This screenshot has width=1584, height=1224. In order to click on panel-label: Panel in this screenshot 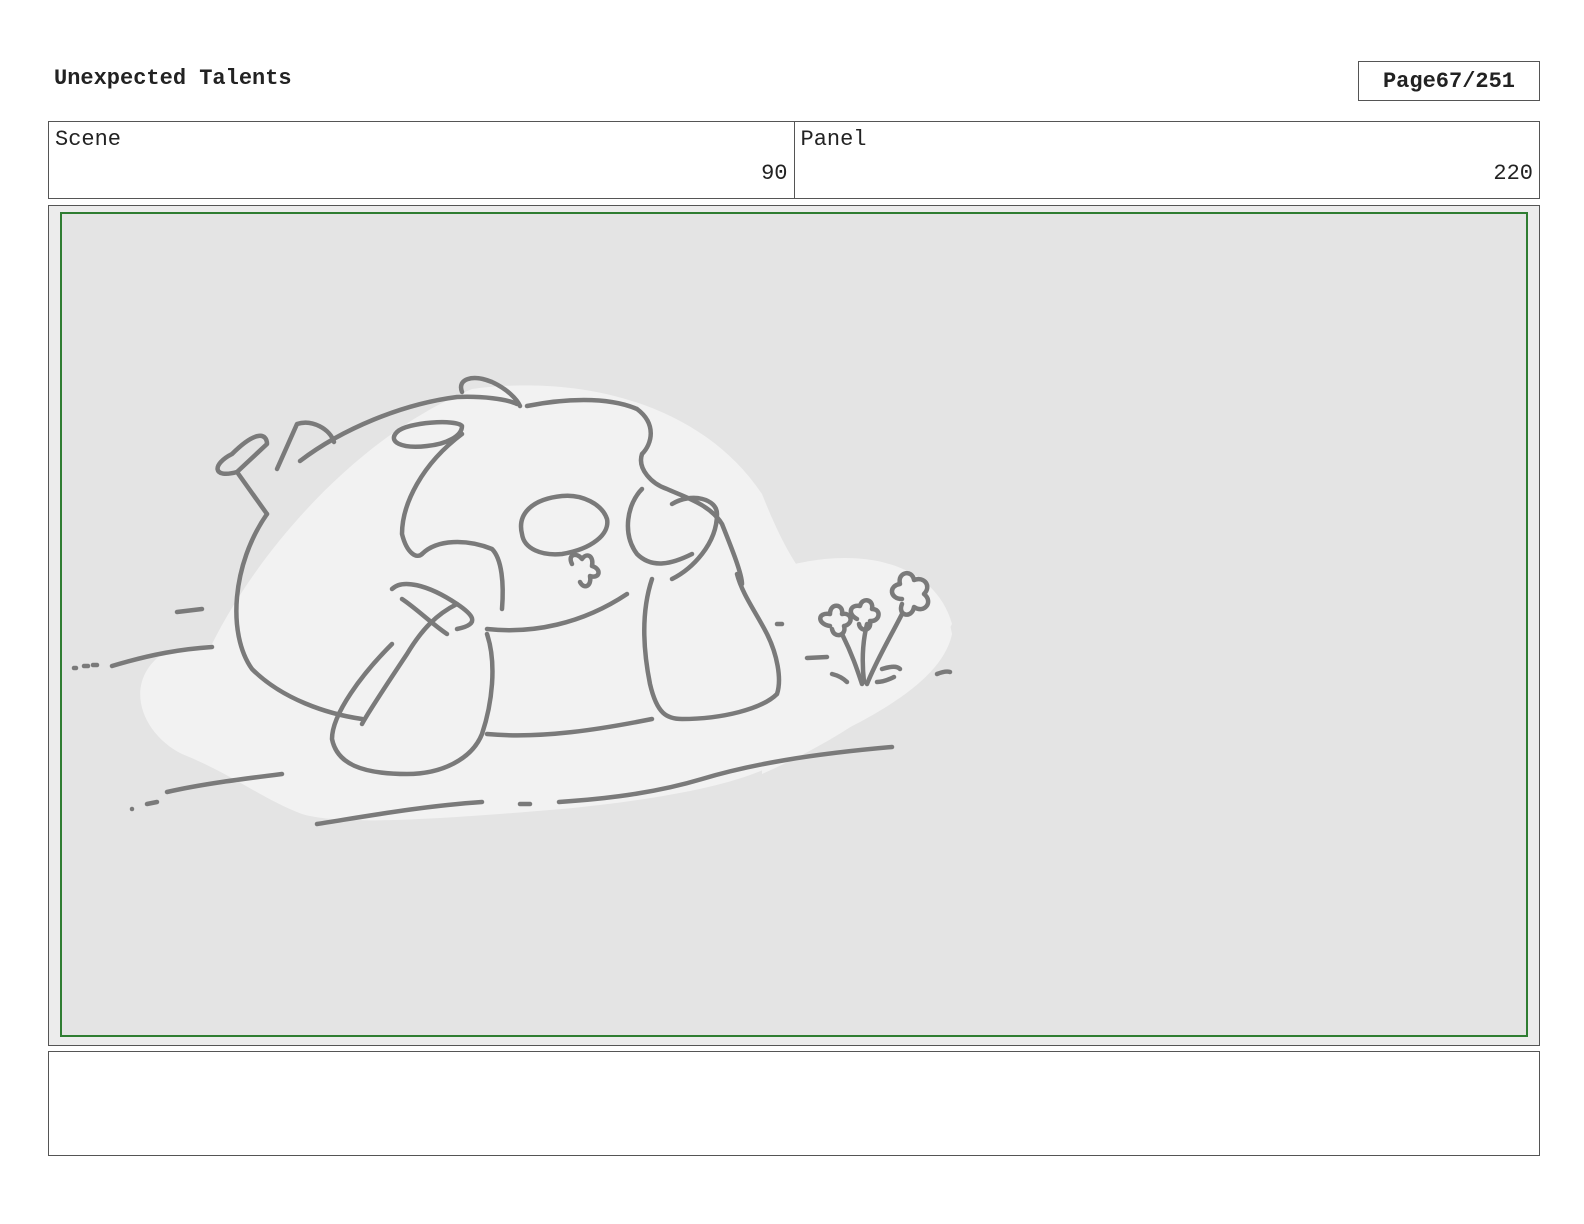, I will do `click(833, 139)`.